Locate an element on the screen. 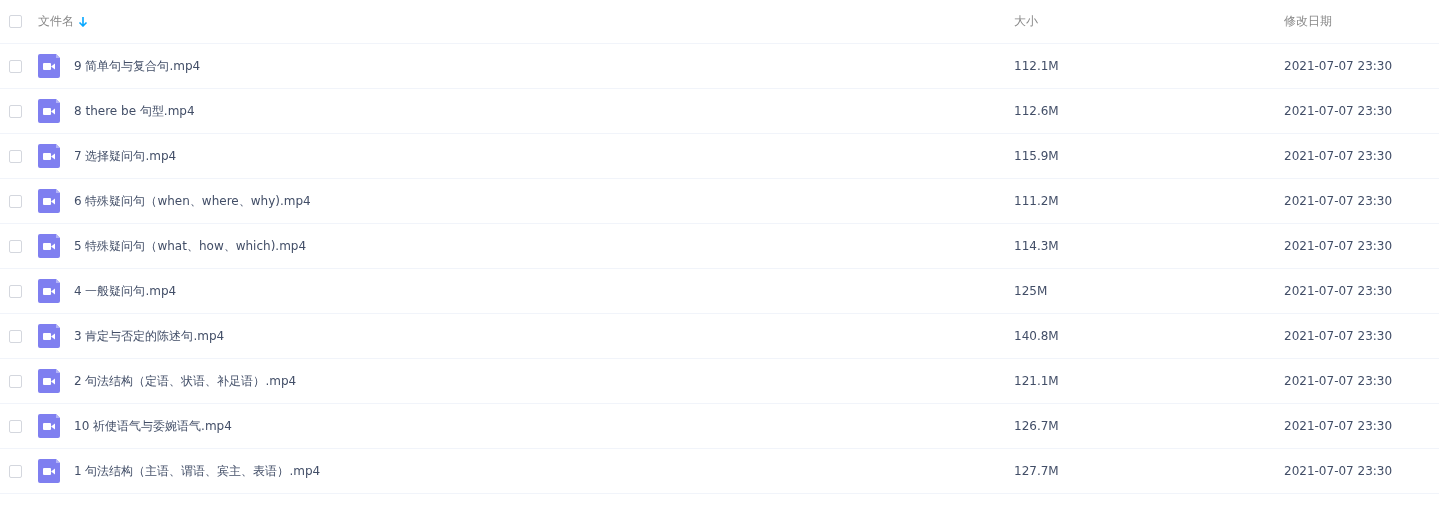 This screenshot has width=1439, height=511. file-size: 114.3M is located at coordinates (1036, 246).